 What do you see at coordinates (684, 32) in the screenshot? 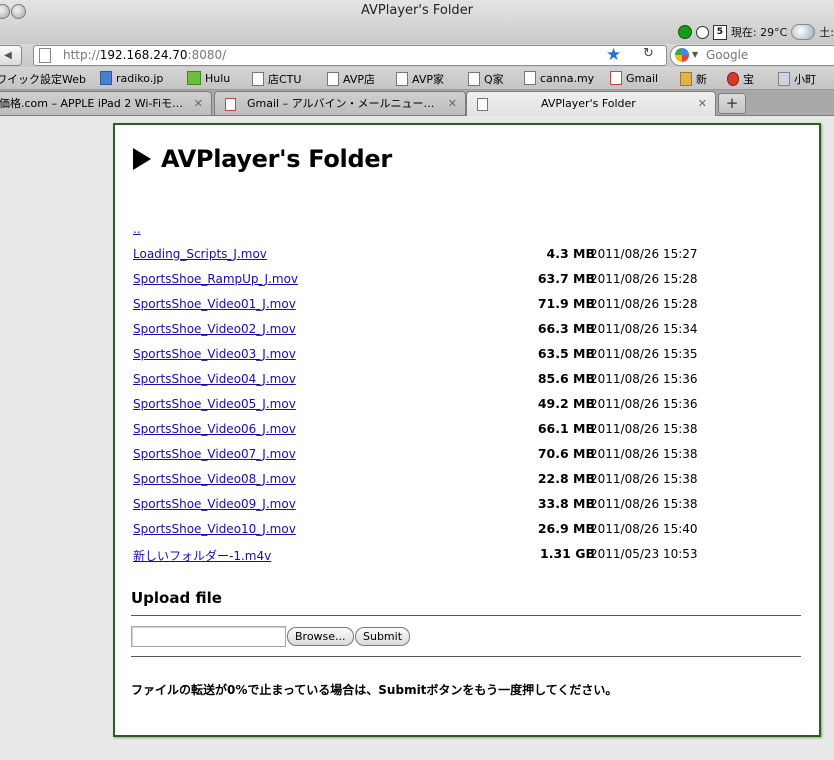
I see `status-indicator-icon` at bounding box center [684, 32].